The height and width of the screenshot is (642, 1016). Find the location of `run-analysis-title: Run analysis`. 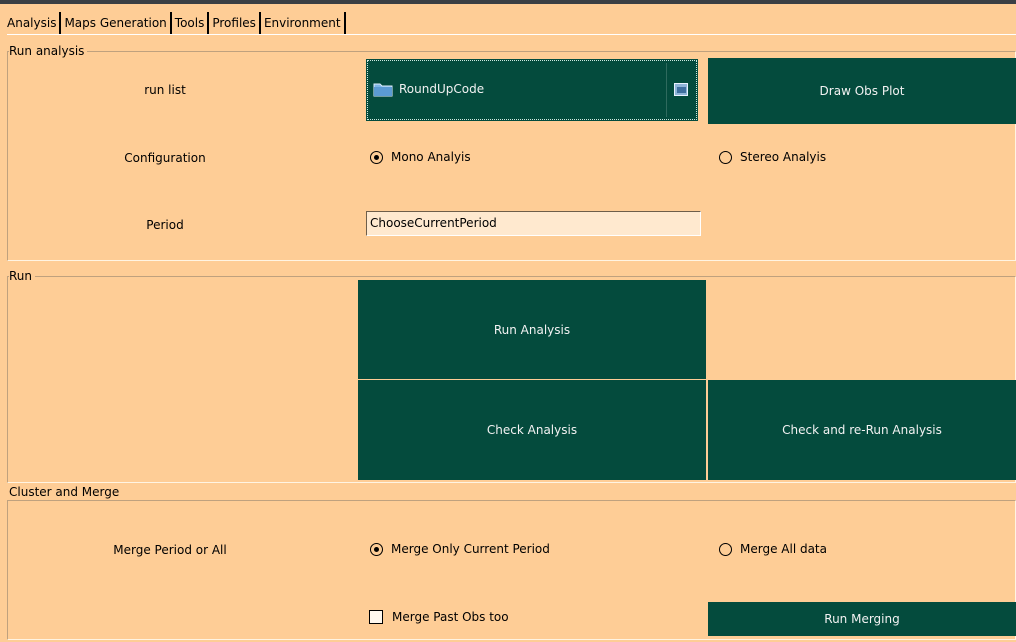

run-analysis-title: Run analysis is located at coordinates (48, 51).